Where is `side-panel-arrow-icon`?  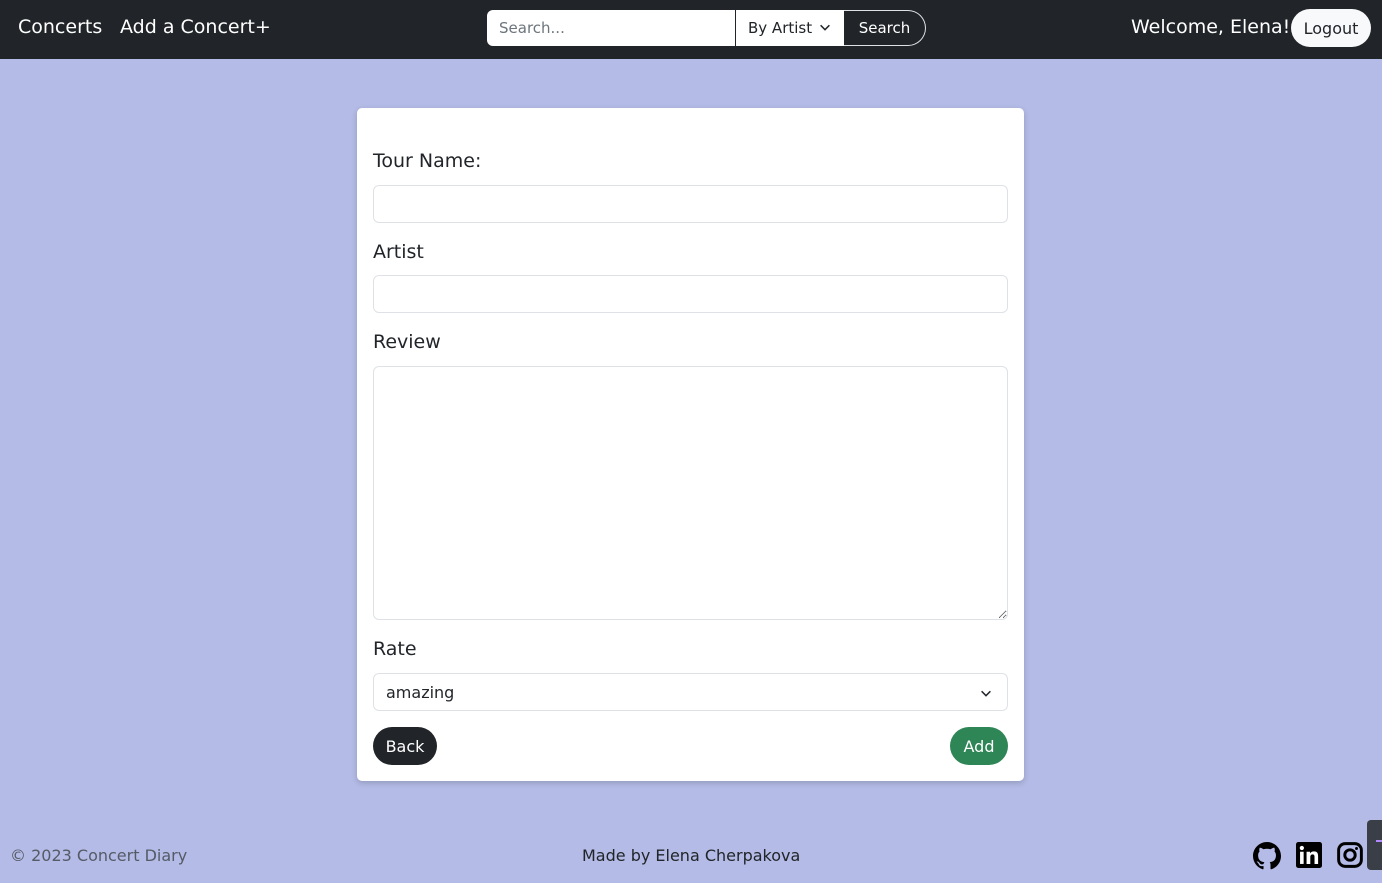
side-panel-arrow-icon is located at coordinates (1379, 841).